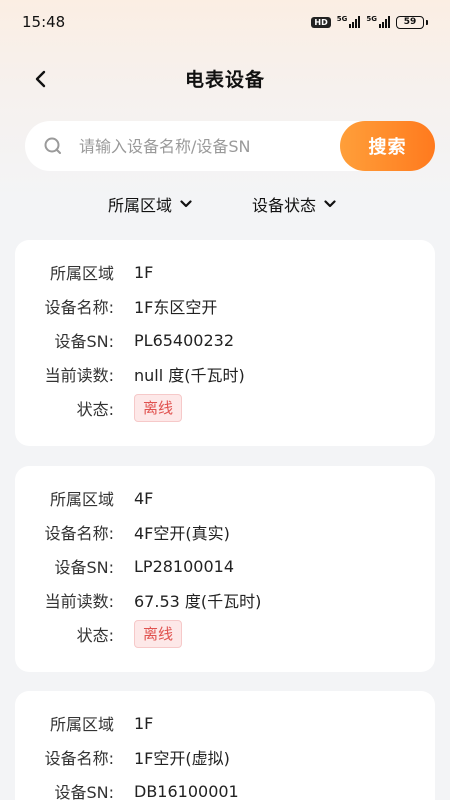 The width and height of the screenshot is (450, 800). I want to click on row-region: 所属区域 4F, so click(225, 498).